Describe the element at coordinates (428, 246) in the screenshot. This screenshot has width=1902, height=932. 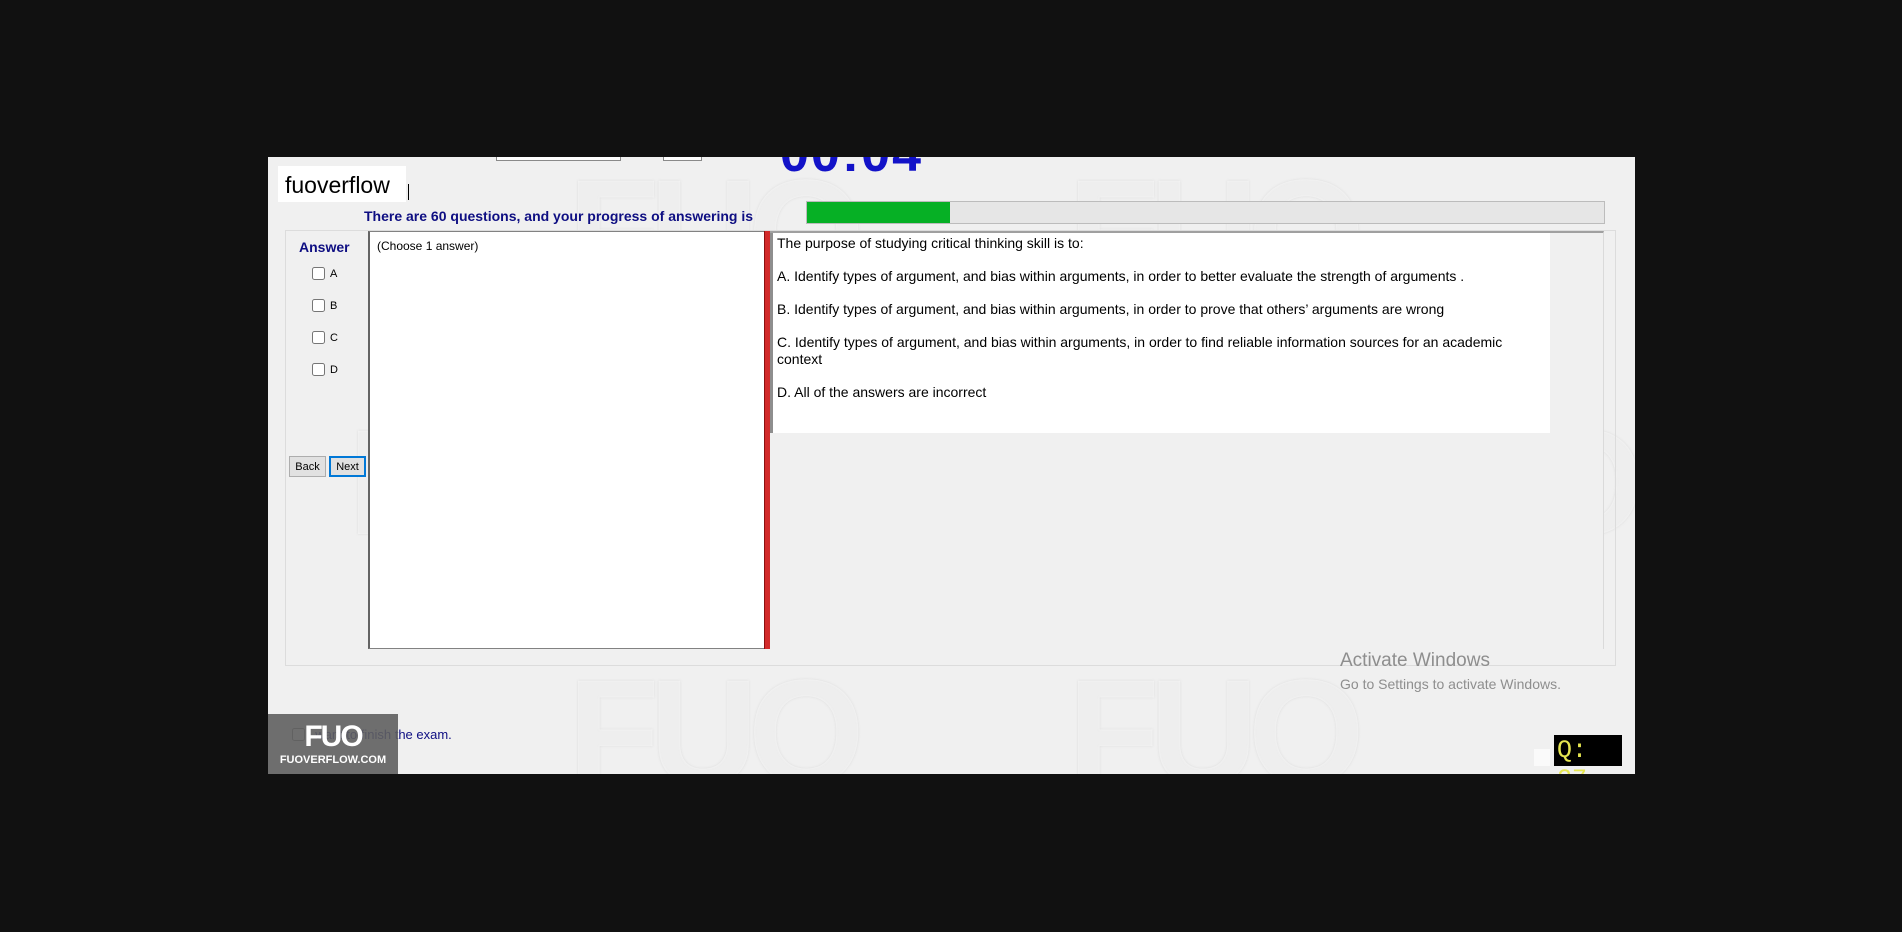
I see `choose-hint: (Choose 1 answer)` at that location.